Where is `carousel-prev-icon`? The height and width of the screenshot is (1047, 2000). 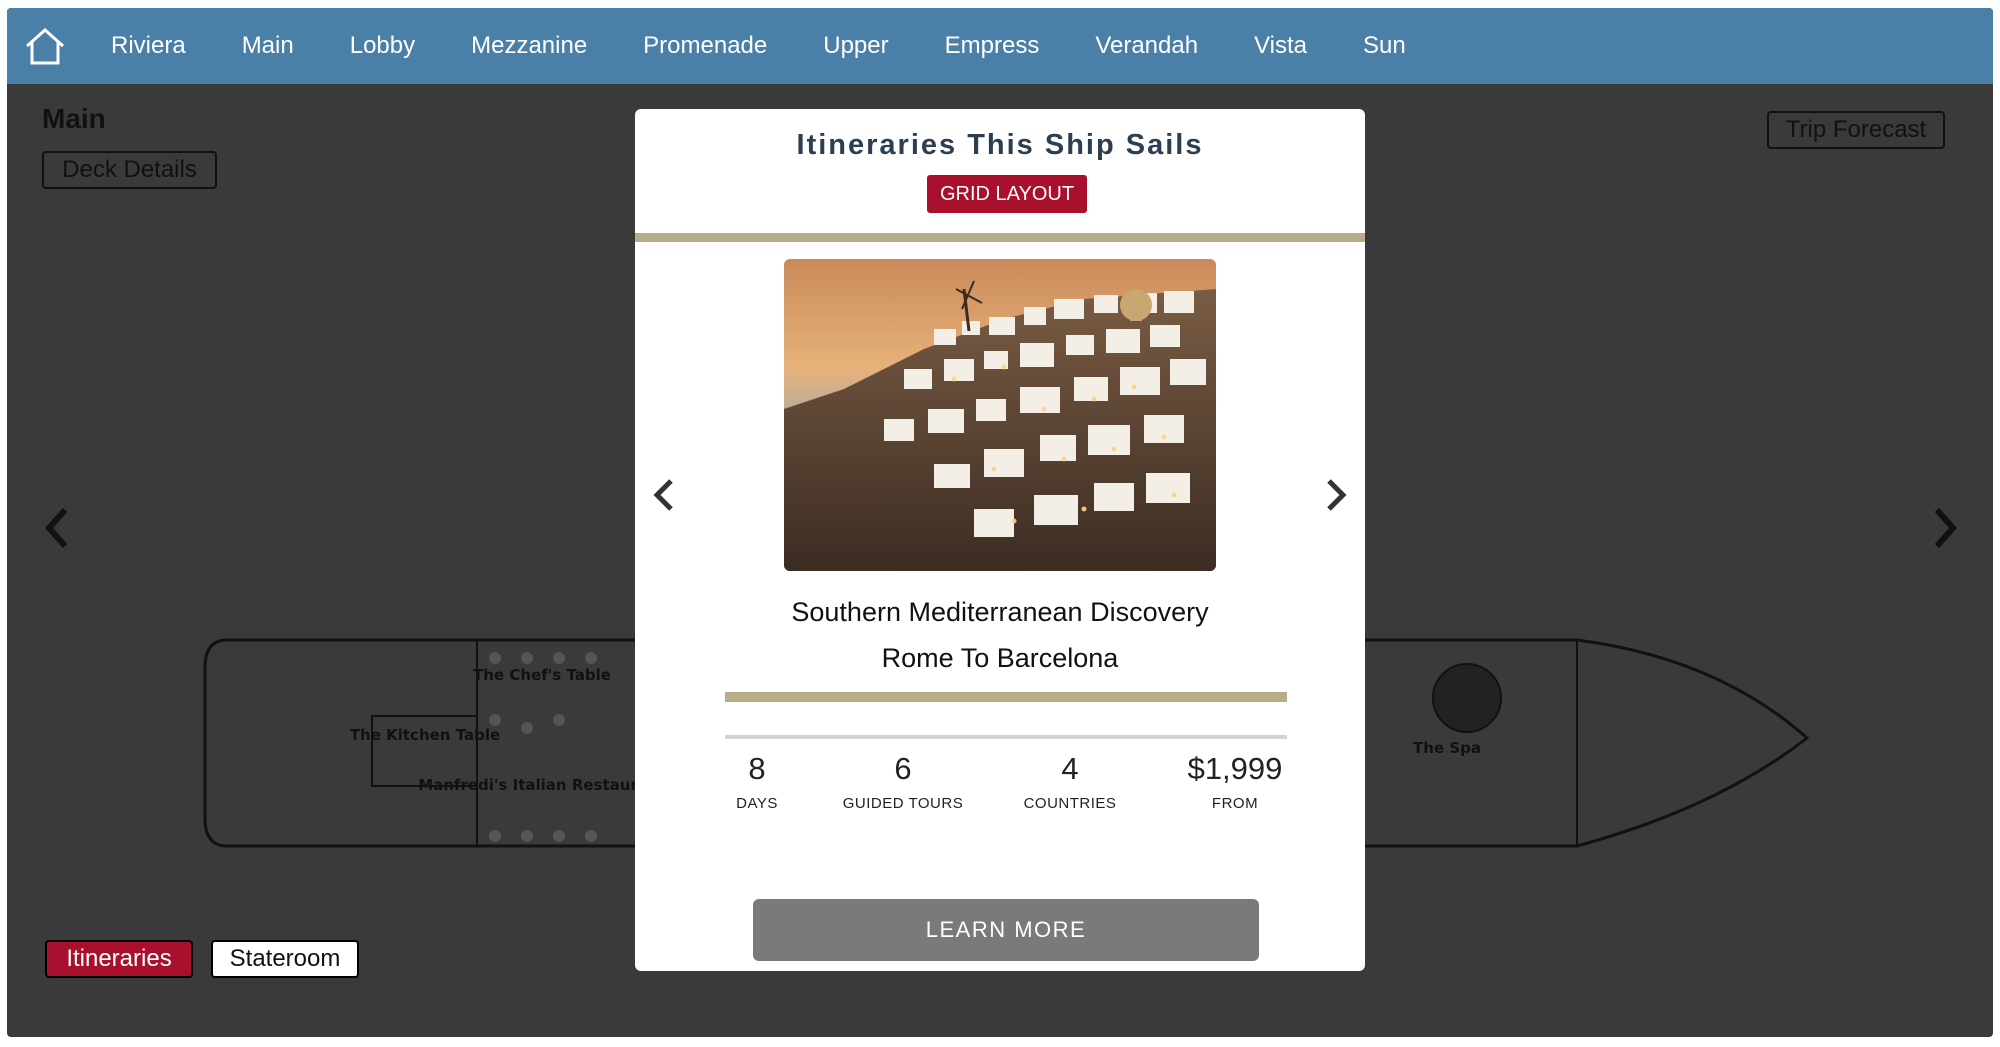 carousel-prev-icon is located at coordinates (664, 495).